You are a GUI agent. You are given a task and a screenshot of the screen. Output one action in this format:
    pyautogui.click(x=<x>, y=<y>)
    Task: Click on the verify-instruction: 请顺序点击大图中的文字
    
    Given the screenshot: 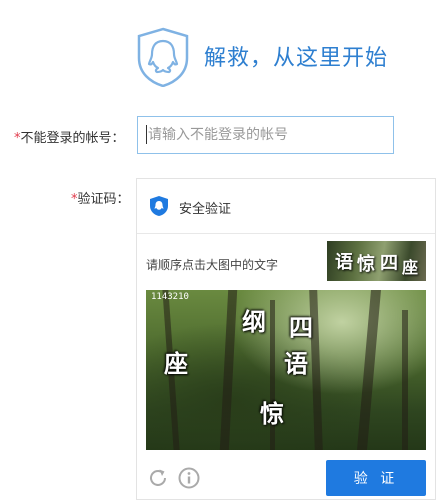 What is the action you would take?
    pyautogui.click(x=212, y=265)
    